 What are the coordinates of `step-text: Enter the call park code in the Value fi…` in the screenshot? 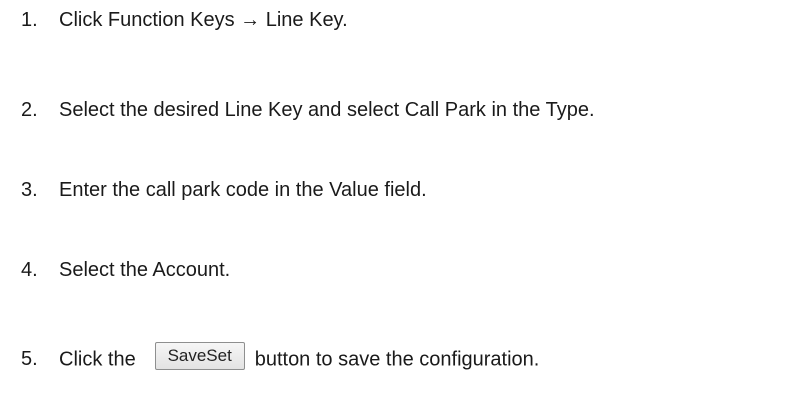 It's located at (243, 190).